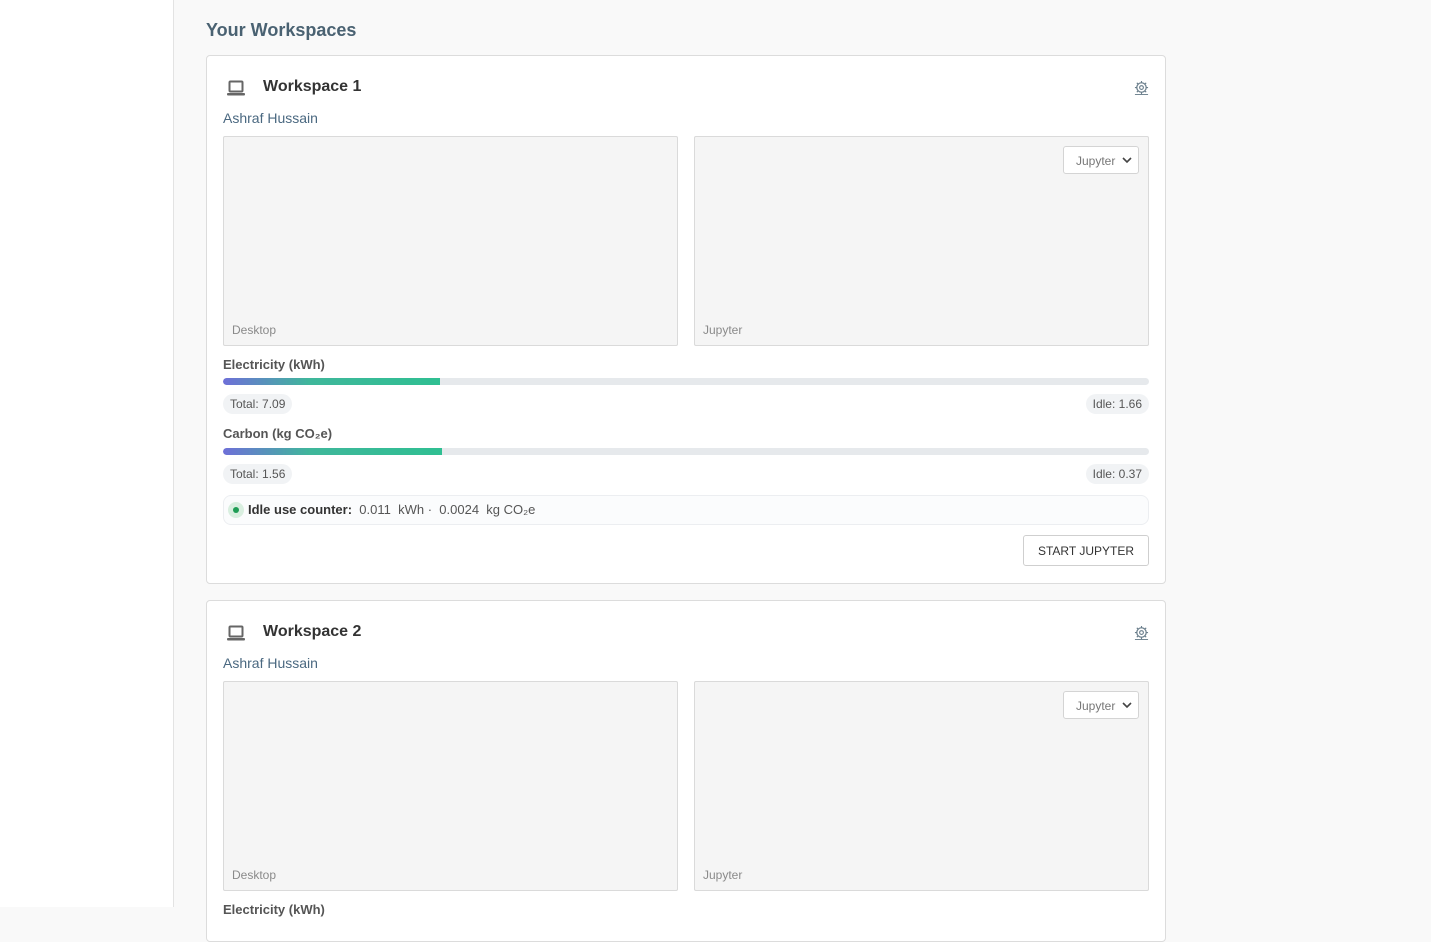 This screenshot has height=942, width=1431. Describe the element at coordinates (686, 89) in the screenshot. I see `workspace-header: Workspace 1` at that location.